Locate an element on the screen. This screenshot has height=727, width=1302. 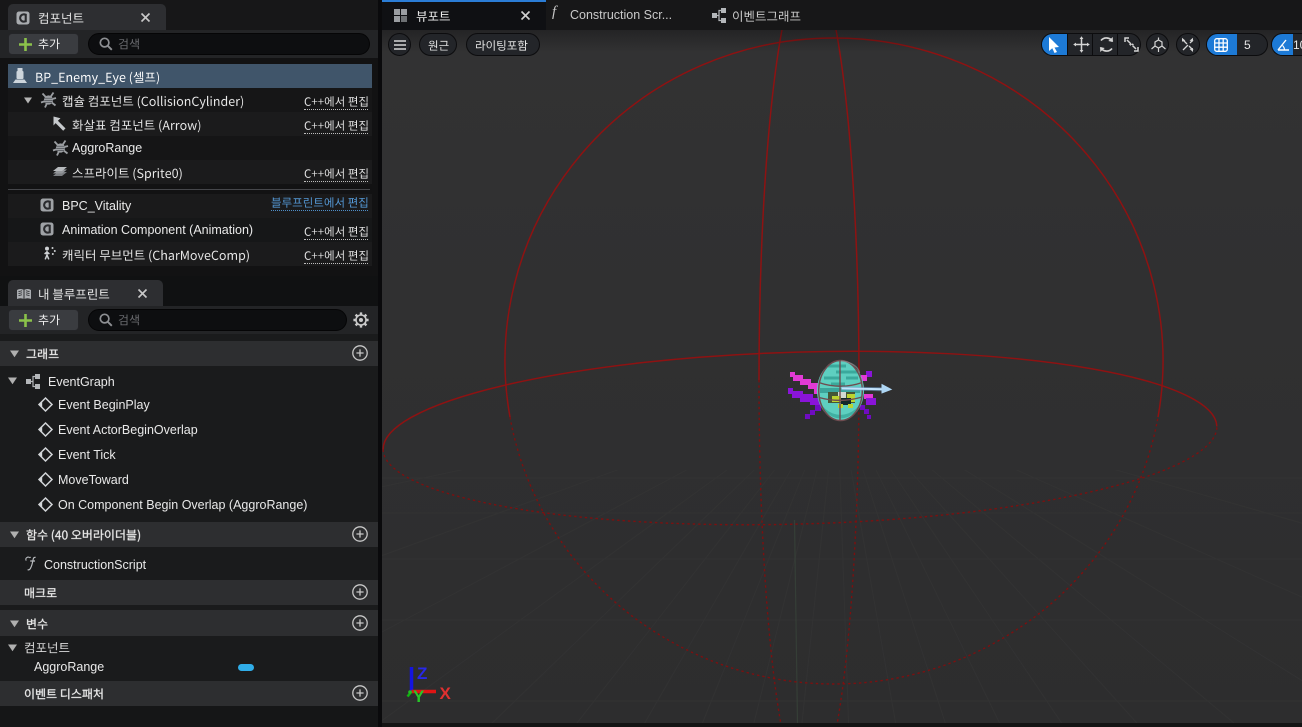
svg-text: X is located at coordinates (446, 693).